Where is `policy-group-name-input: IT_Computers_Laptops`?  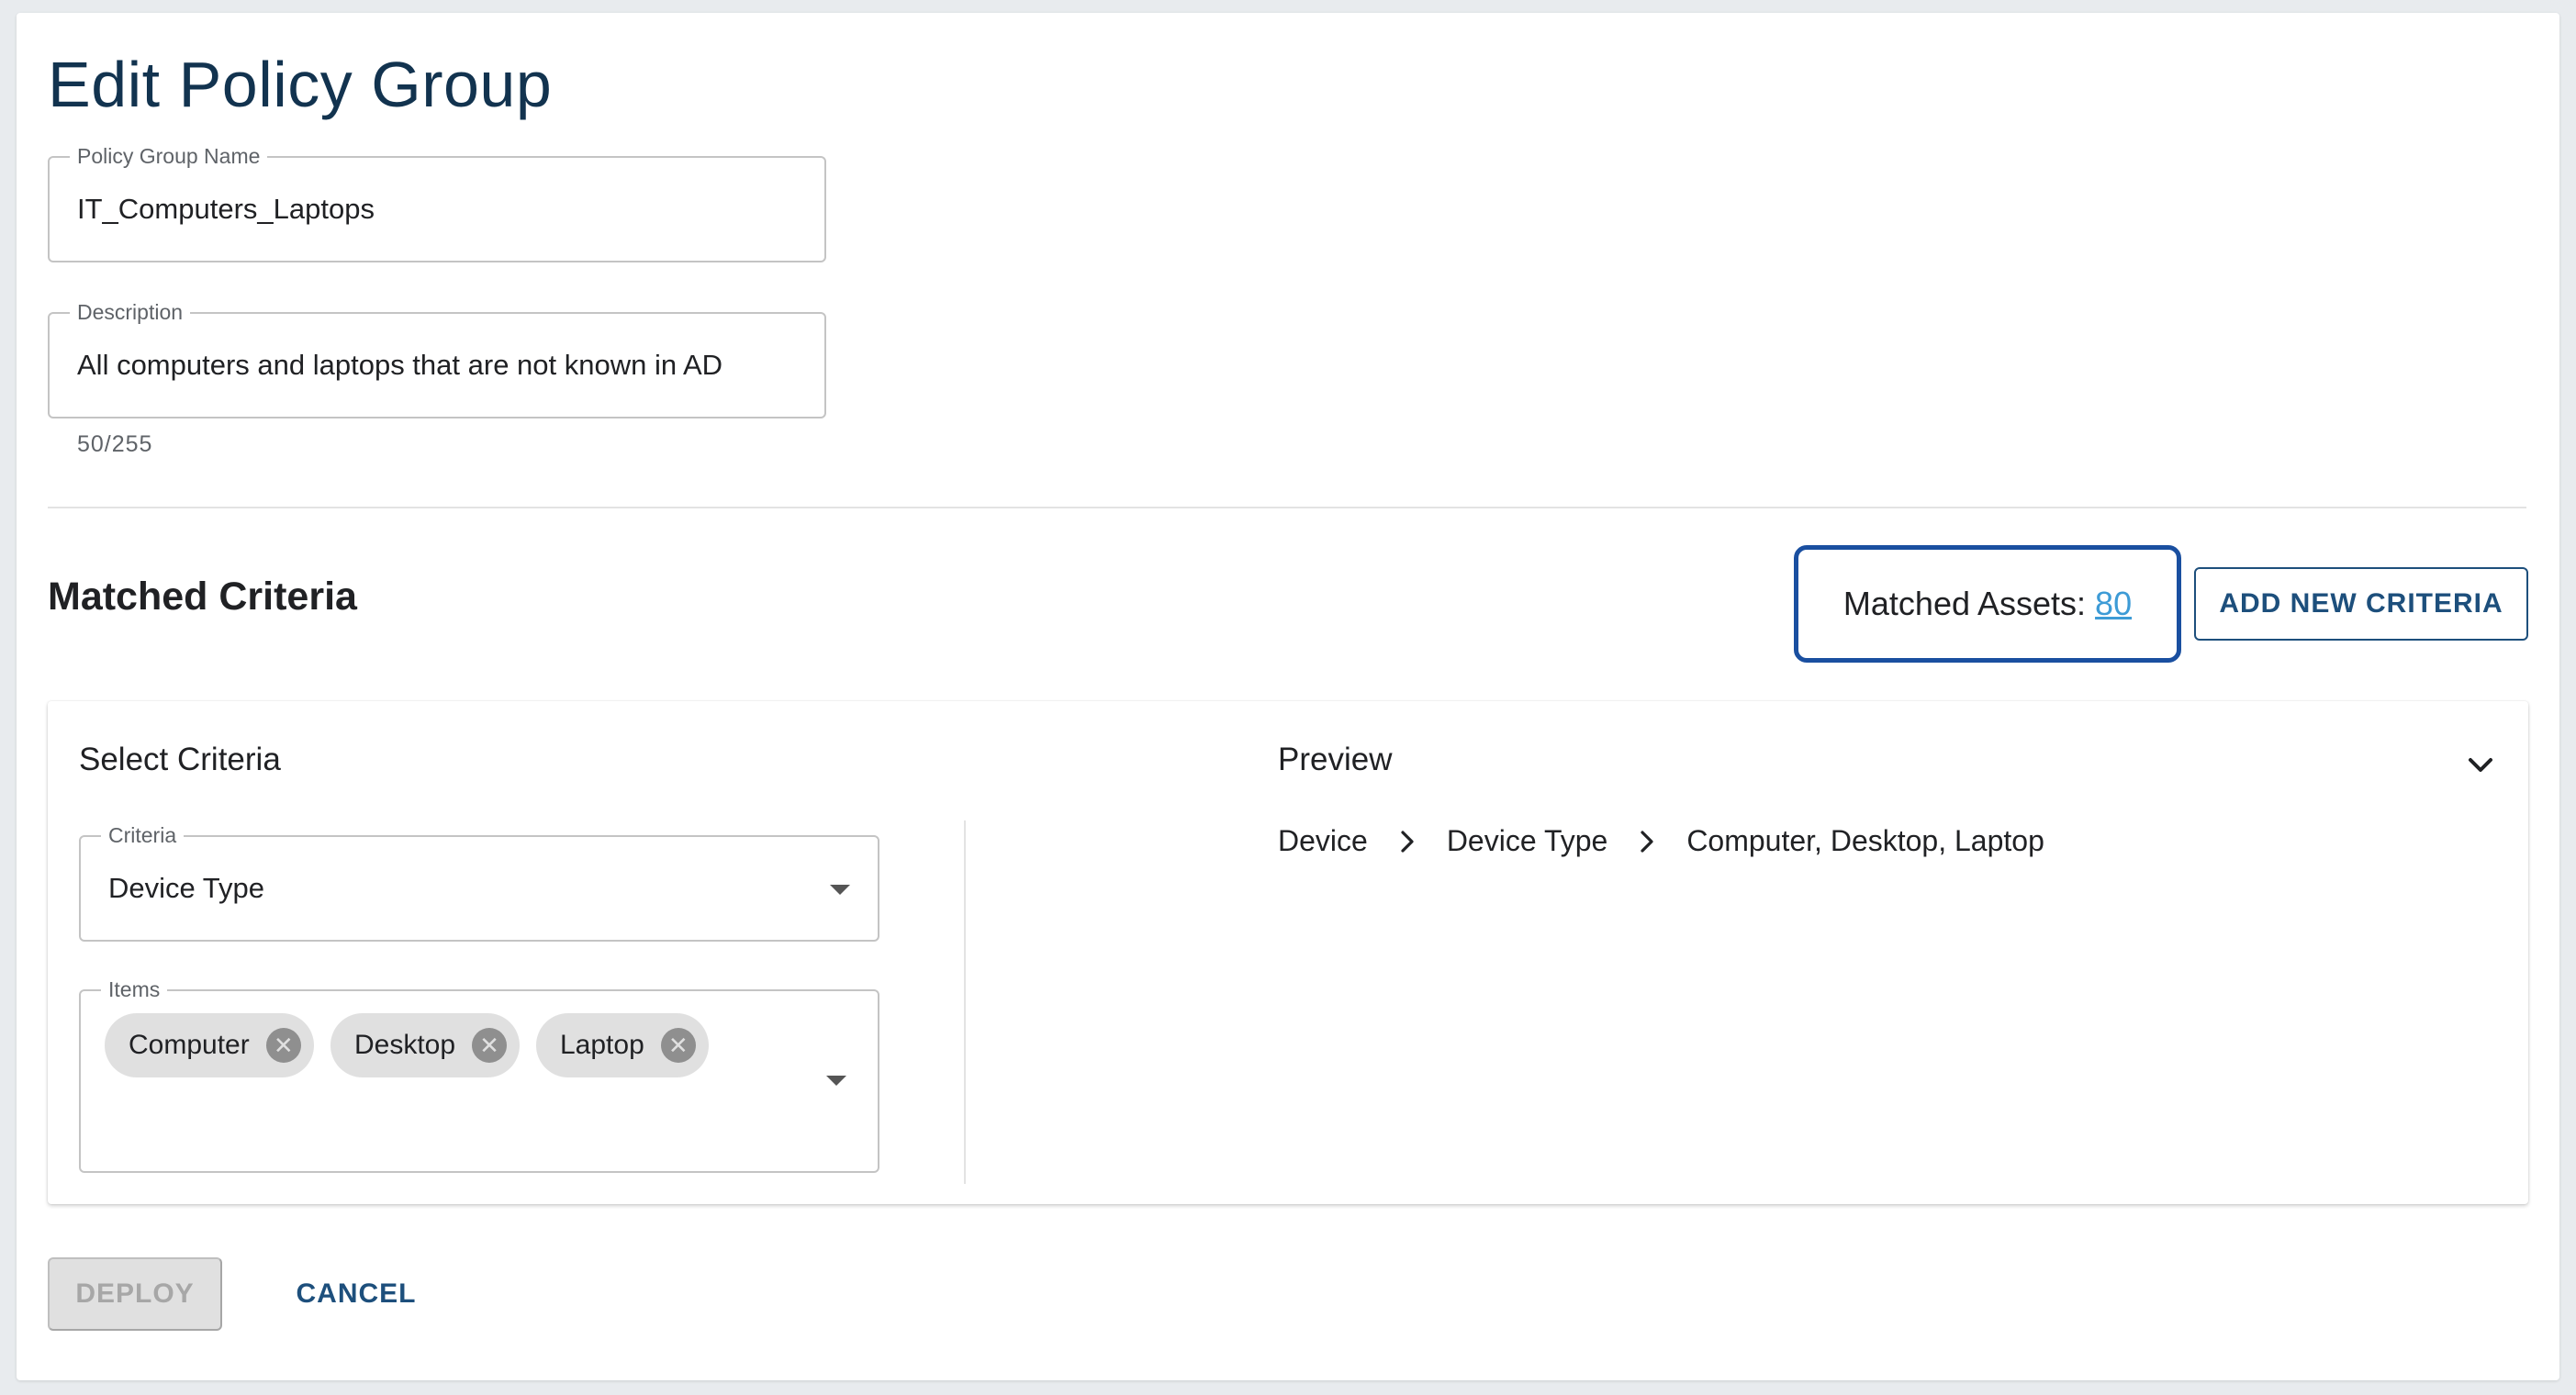 policy-group-name-input: IT_Computers_Laptops is located at coordinates (226, 210).